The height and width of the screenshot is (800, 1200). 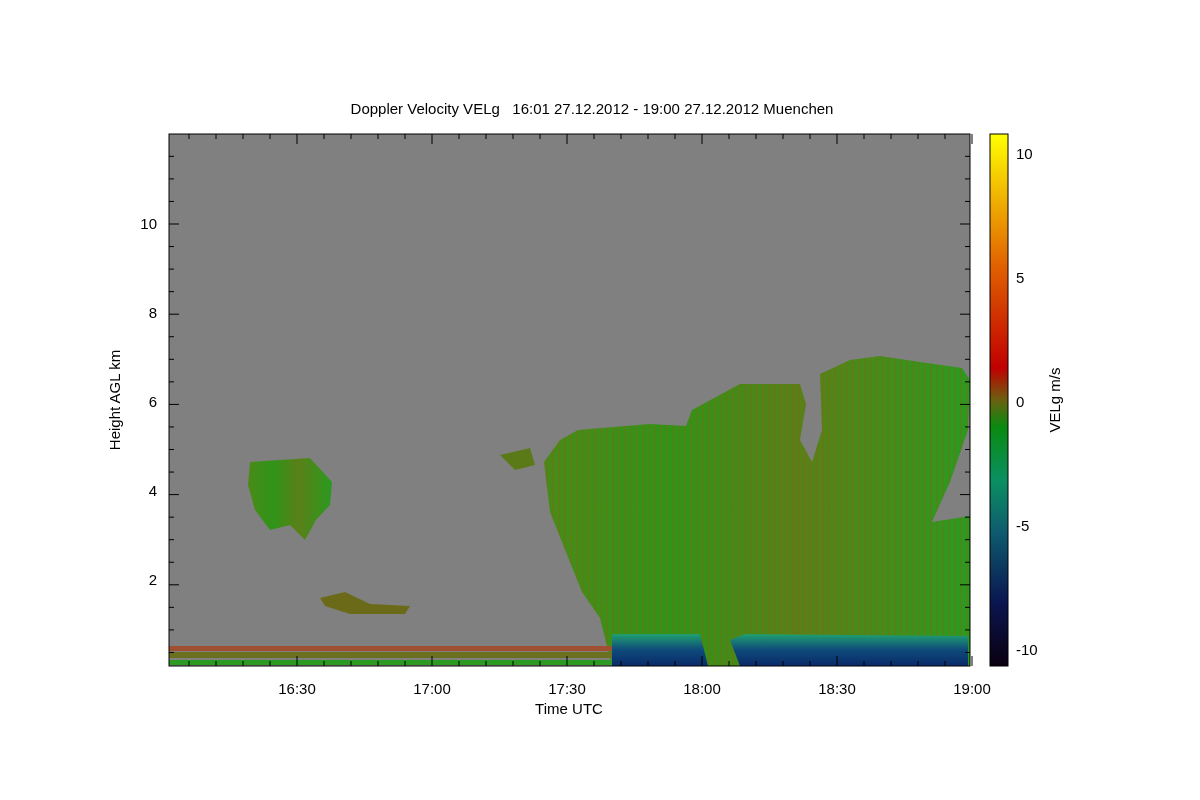 I want to click on y-axis-title: Height AGL km, so click(x=114, y=400).